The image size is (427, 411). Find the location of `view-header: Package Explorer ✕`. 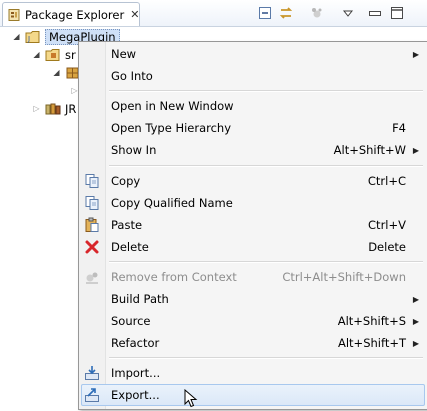

view-header: Package Explorer ✕ is located at coordinates (213, 13).